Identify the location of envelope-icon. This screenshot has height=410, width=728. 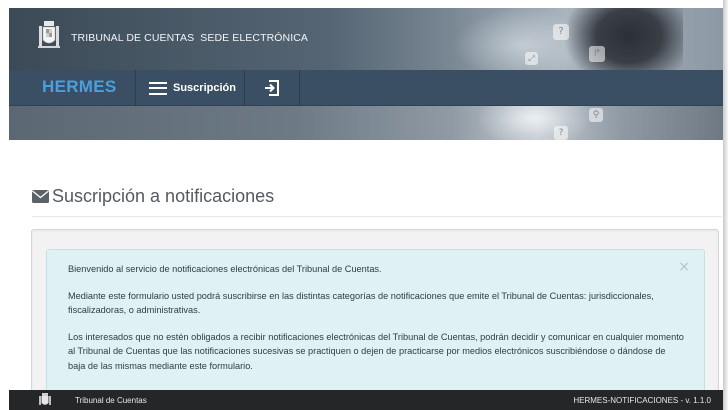
(40, 196).